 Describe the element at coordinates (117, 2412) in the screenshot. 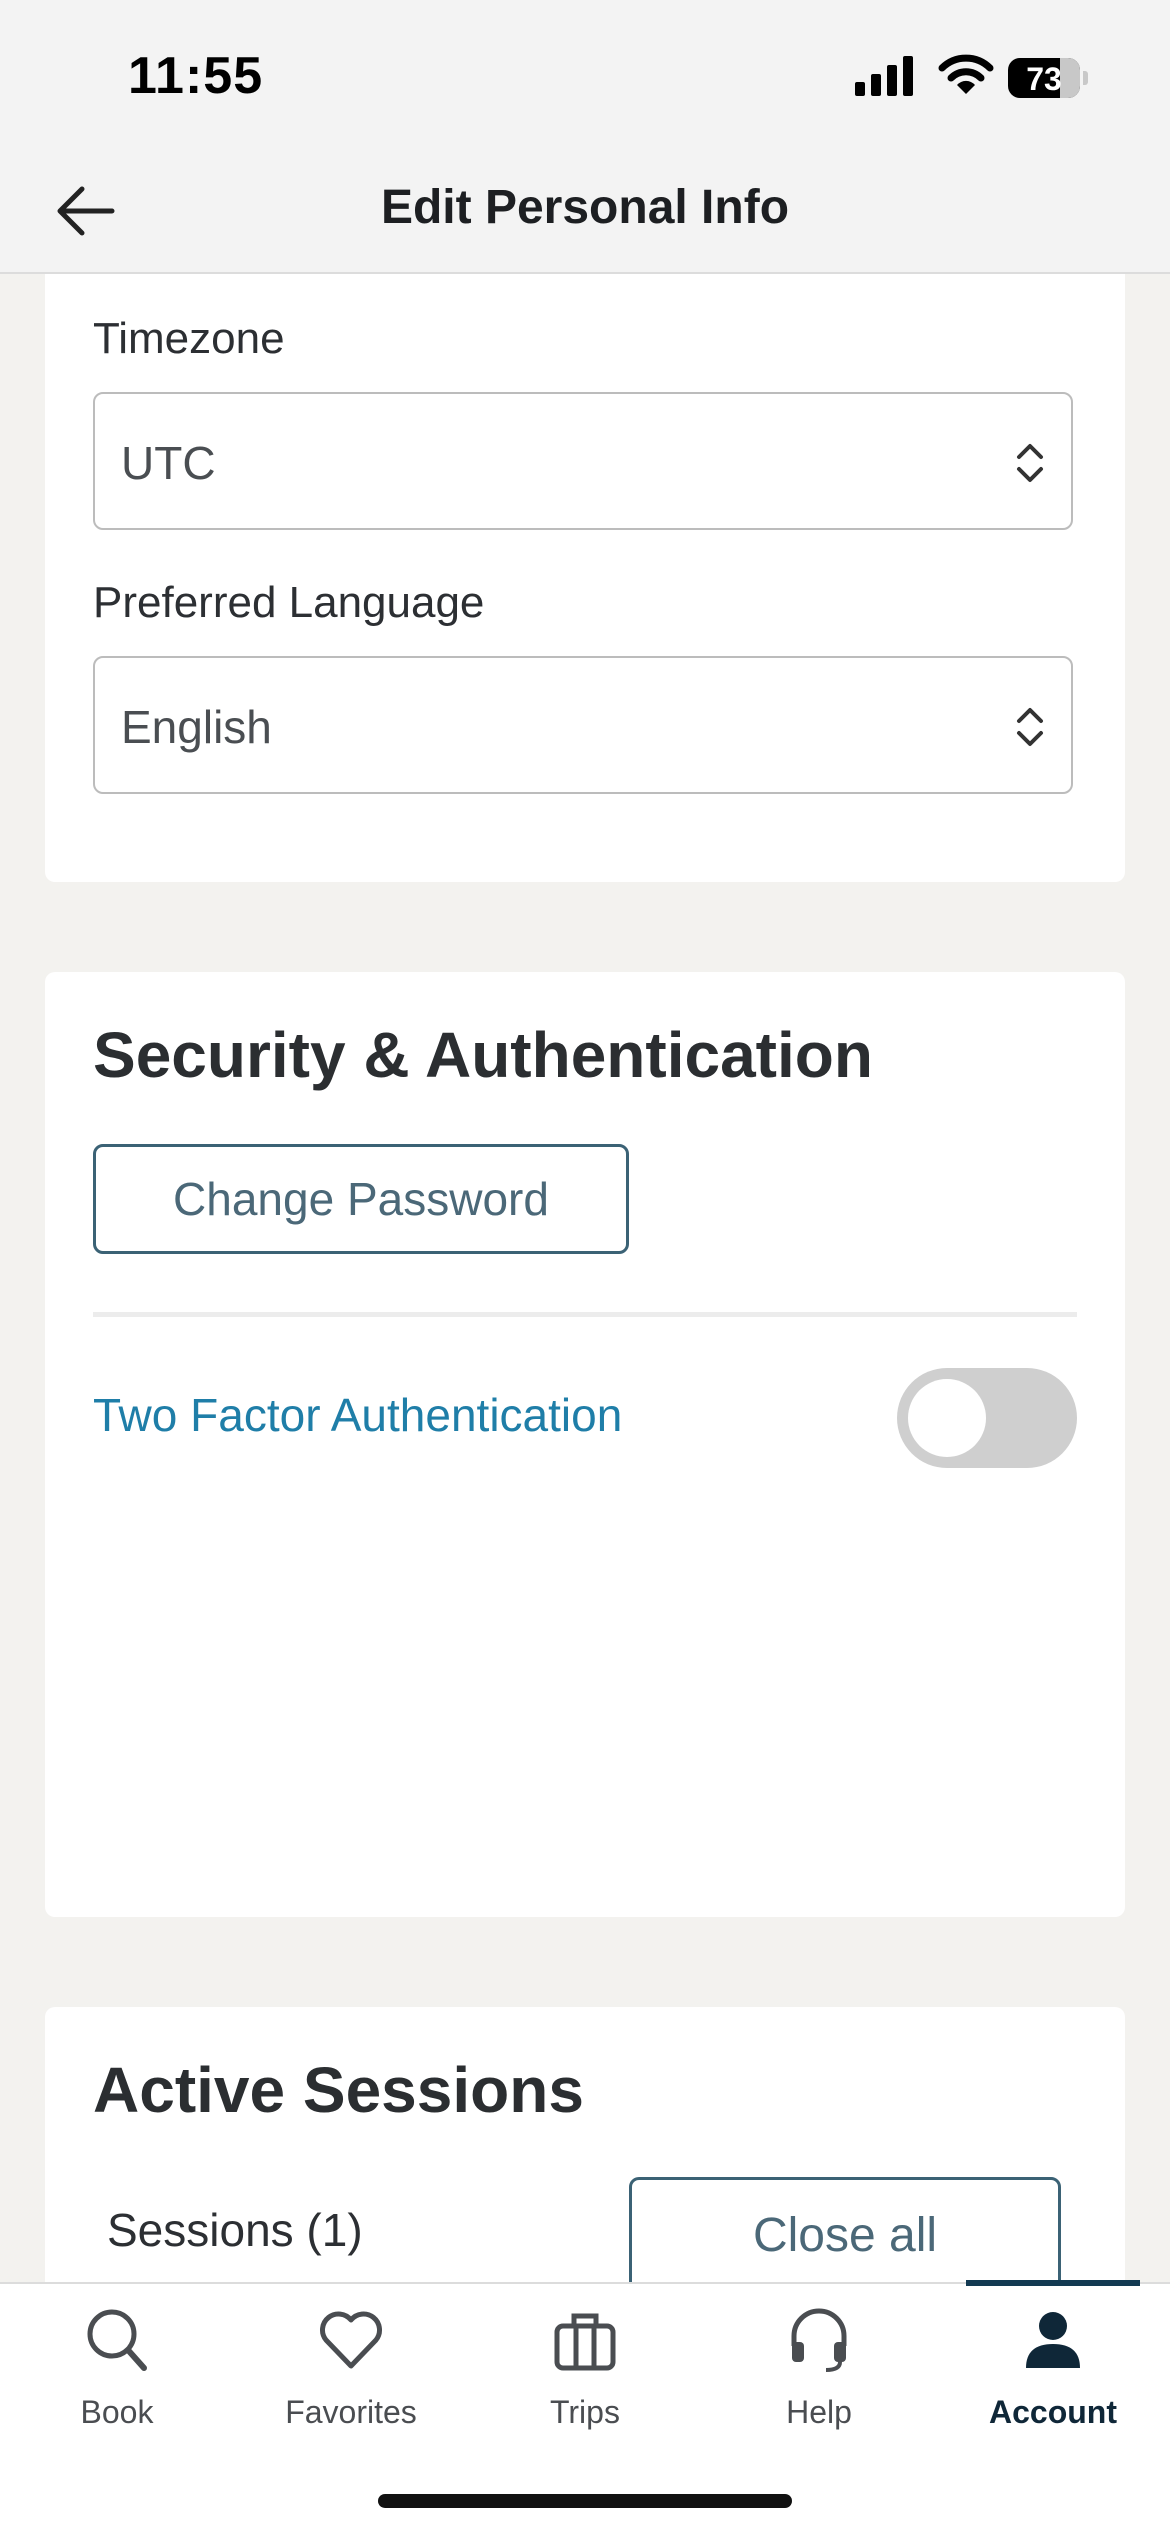

I see `tab-label: Book` at that location.